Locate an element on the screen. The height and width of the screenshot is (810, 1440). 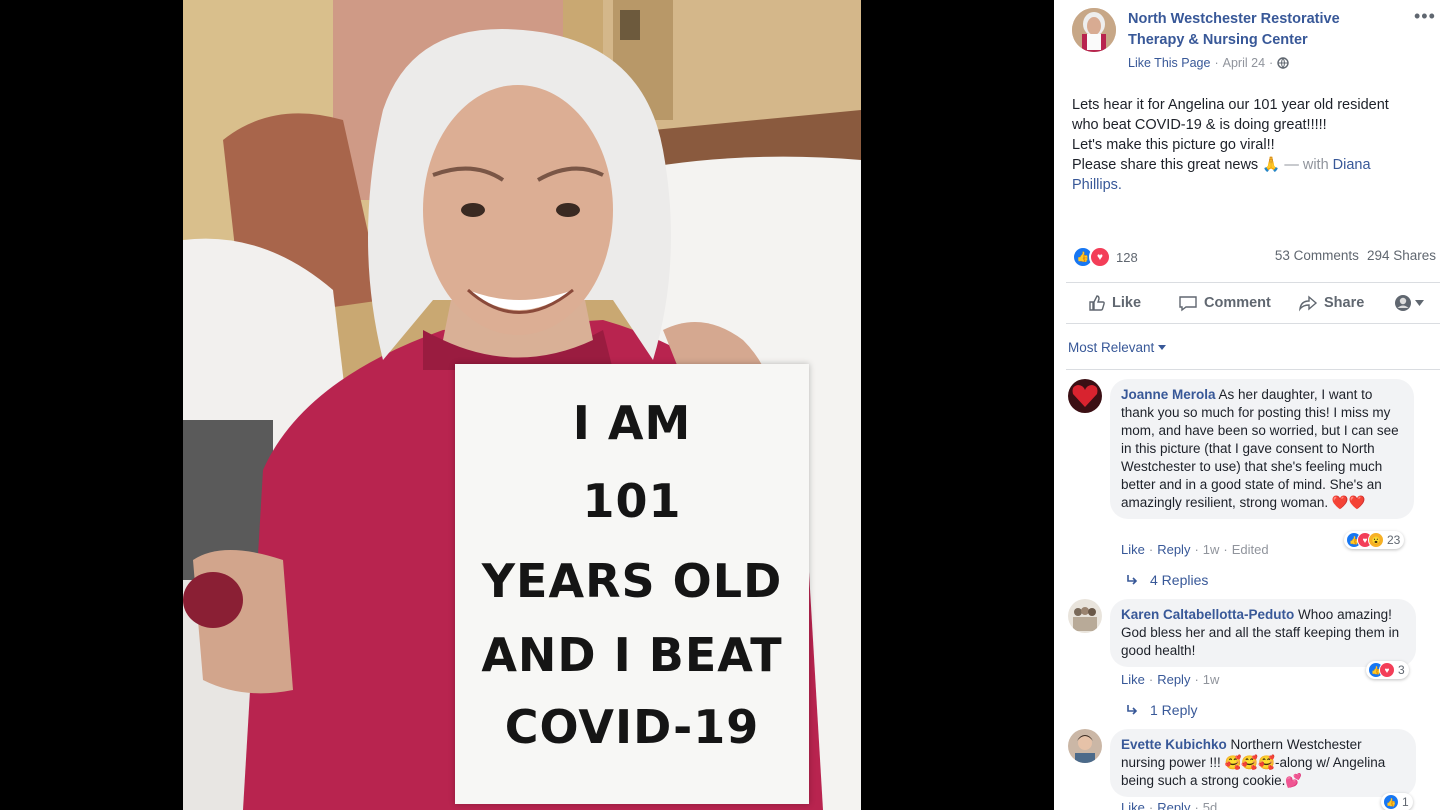
sign-line-2: 101 is located at coordinates (632, 501).